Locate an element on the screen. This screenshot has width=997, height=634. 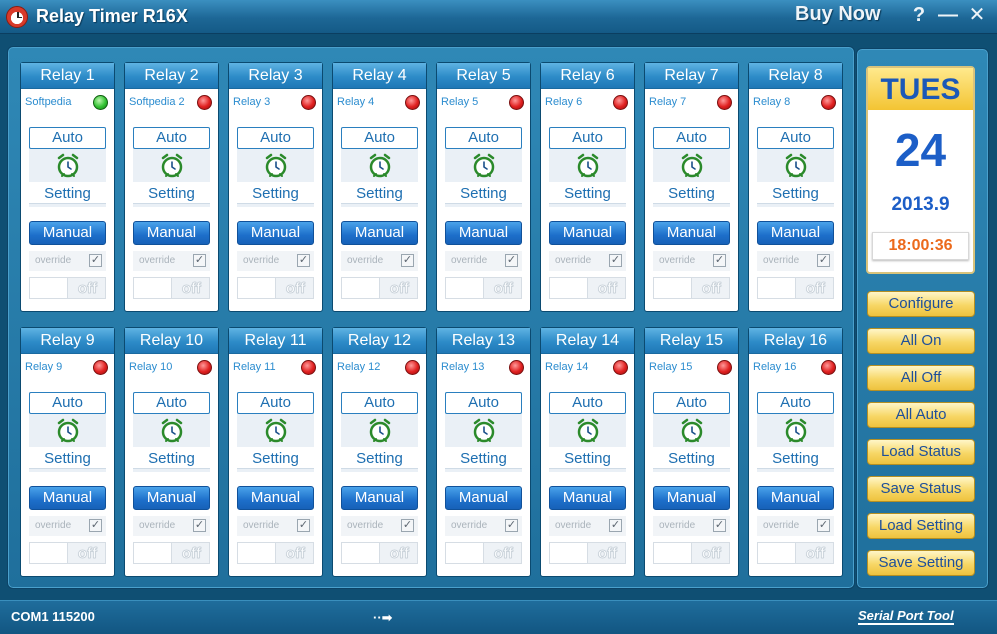
help-button: ? is located at coordinates (919, 15).